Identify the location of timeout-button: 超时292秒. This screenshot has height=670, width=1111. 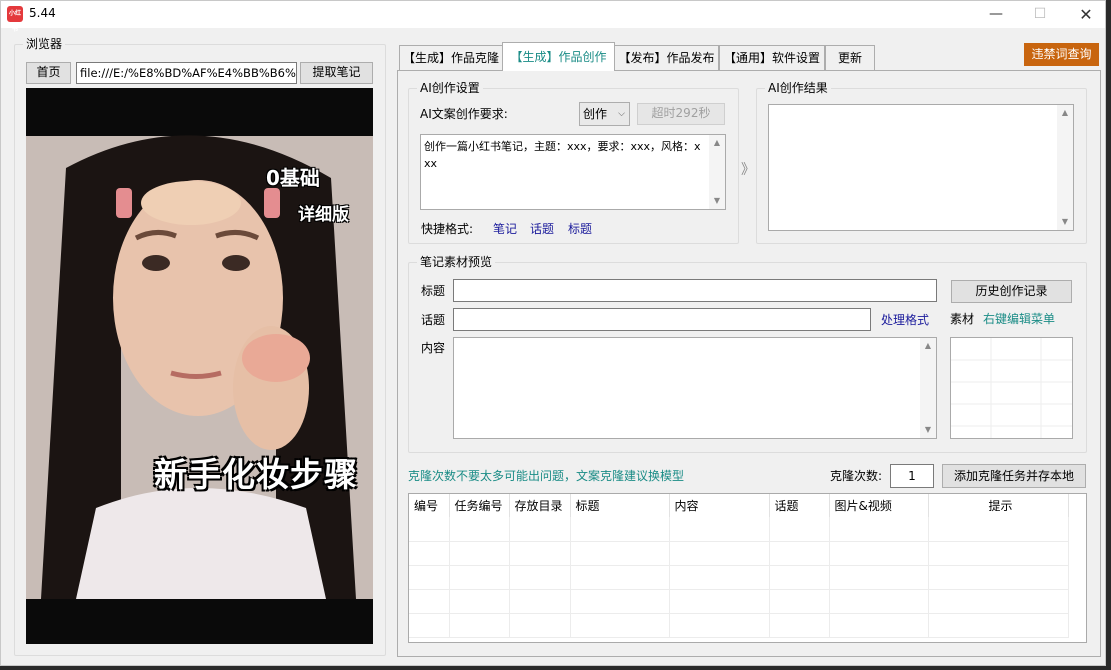
(681, 114).